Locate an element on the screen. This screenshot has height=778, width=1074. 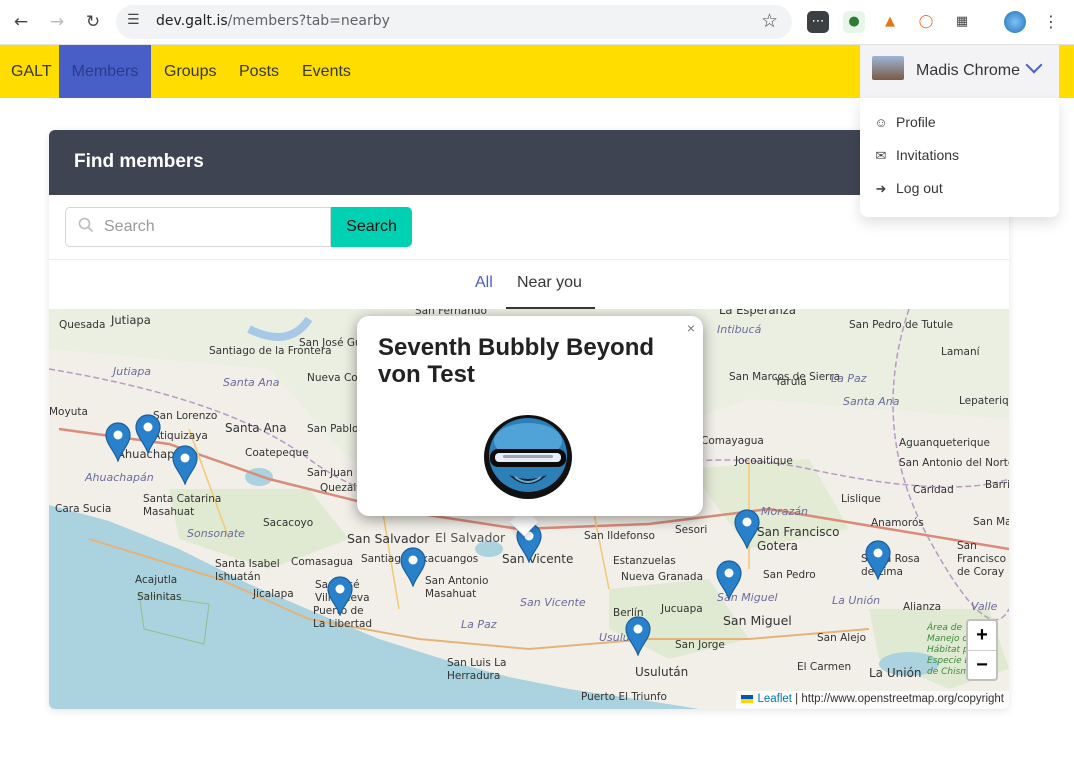
place-label: Lamaní is located at coordinates (960, 352).